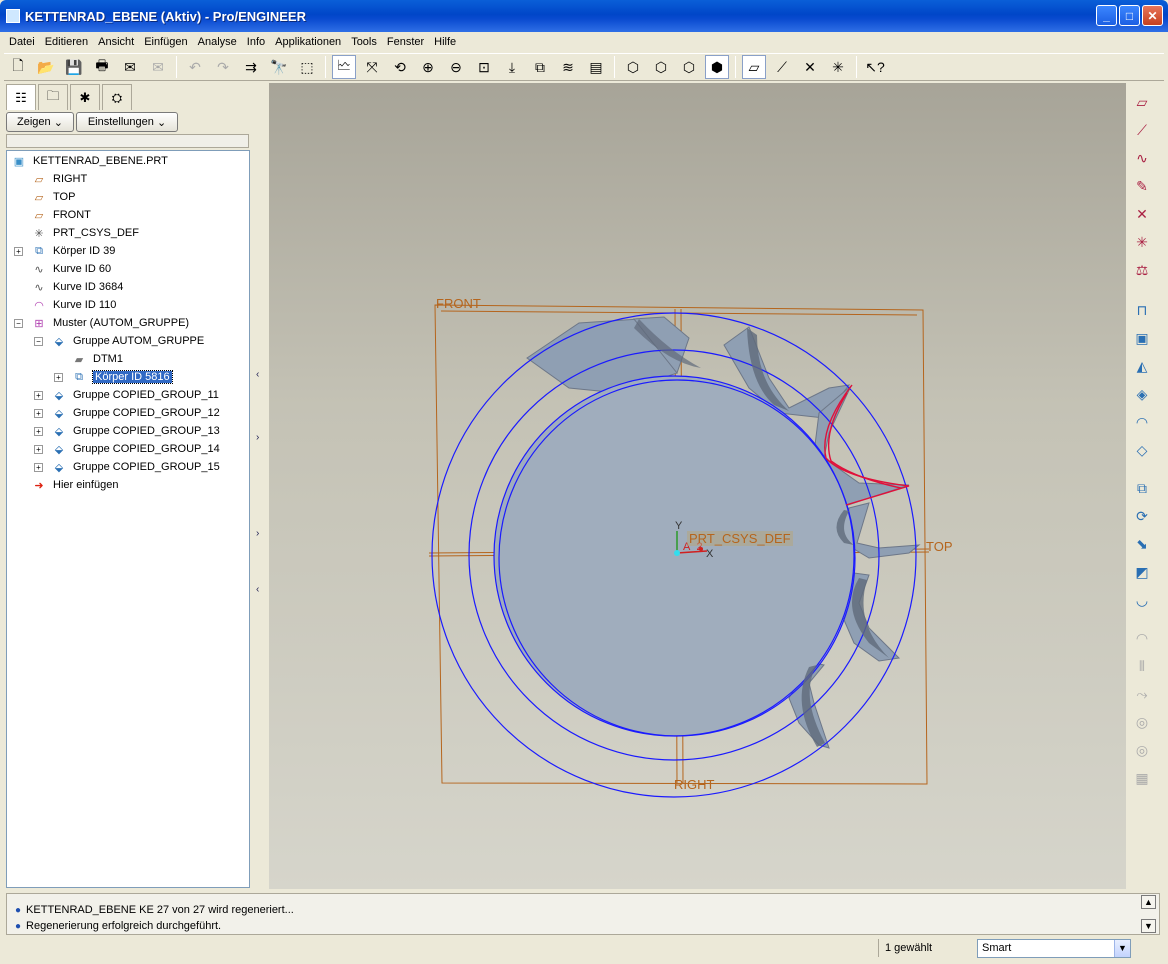 The image size is (1168, 964). What do you see at coordinates (1129, 15) in the screenshot?
I see `maximize-button: □` at bounding box center [1129, 15].